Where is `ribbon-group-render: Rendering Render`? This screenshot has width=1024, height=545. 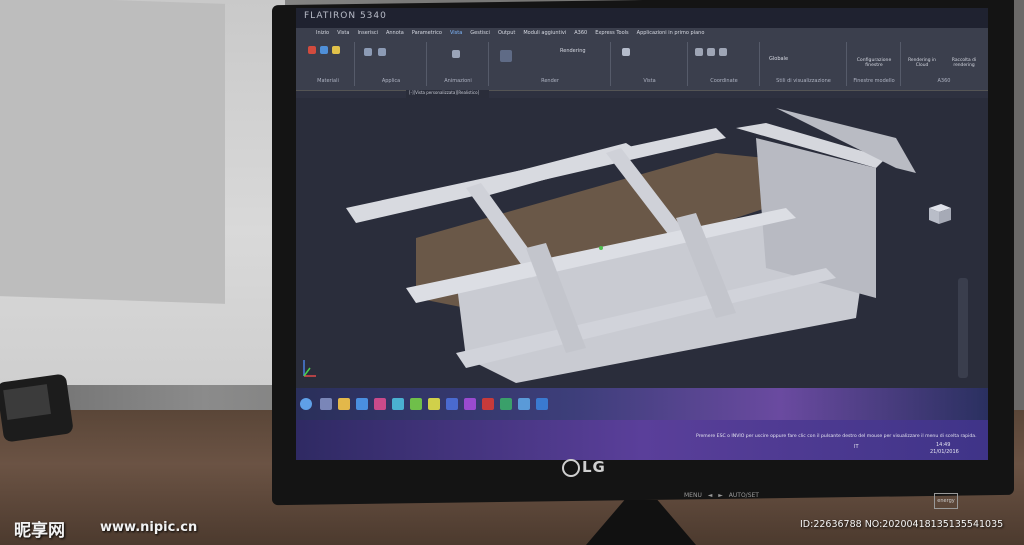
ribbon-group-render: Rendering Render is located at coordinates (550, 64).